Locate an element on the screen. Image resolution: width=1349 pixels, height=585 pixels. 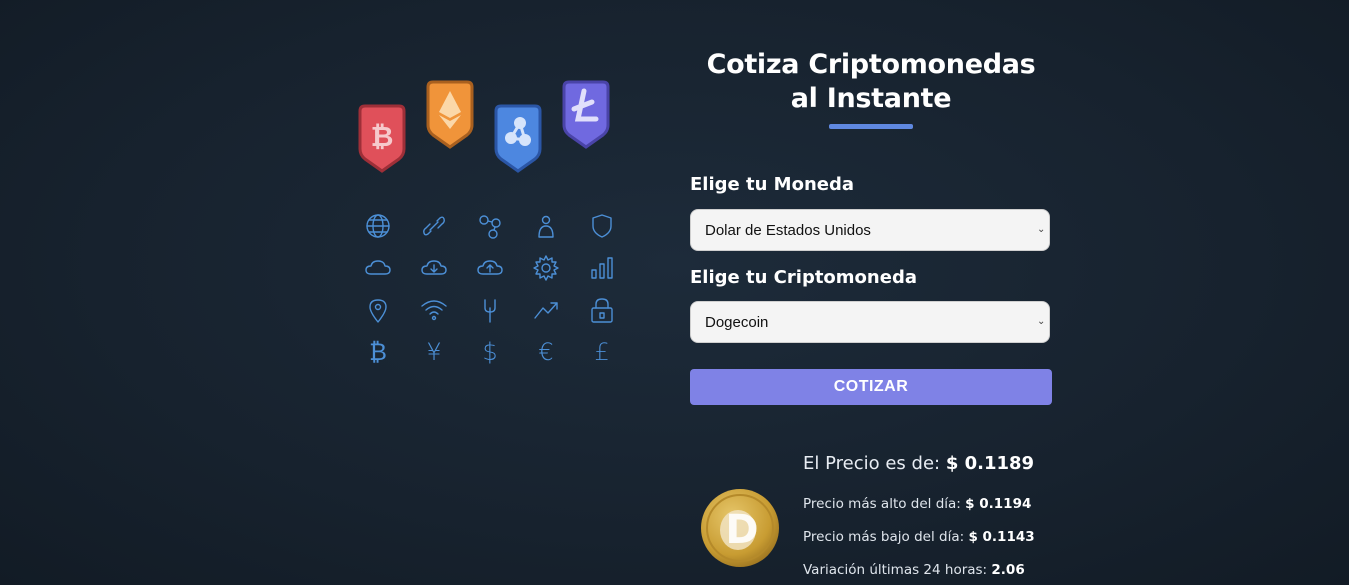
bar-chart-icon is located at coordinates (602, 268).